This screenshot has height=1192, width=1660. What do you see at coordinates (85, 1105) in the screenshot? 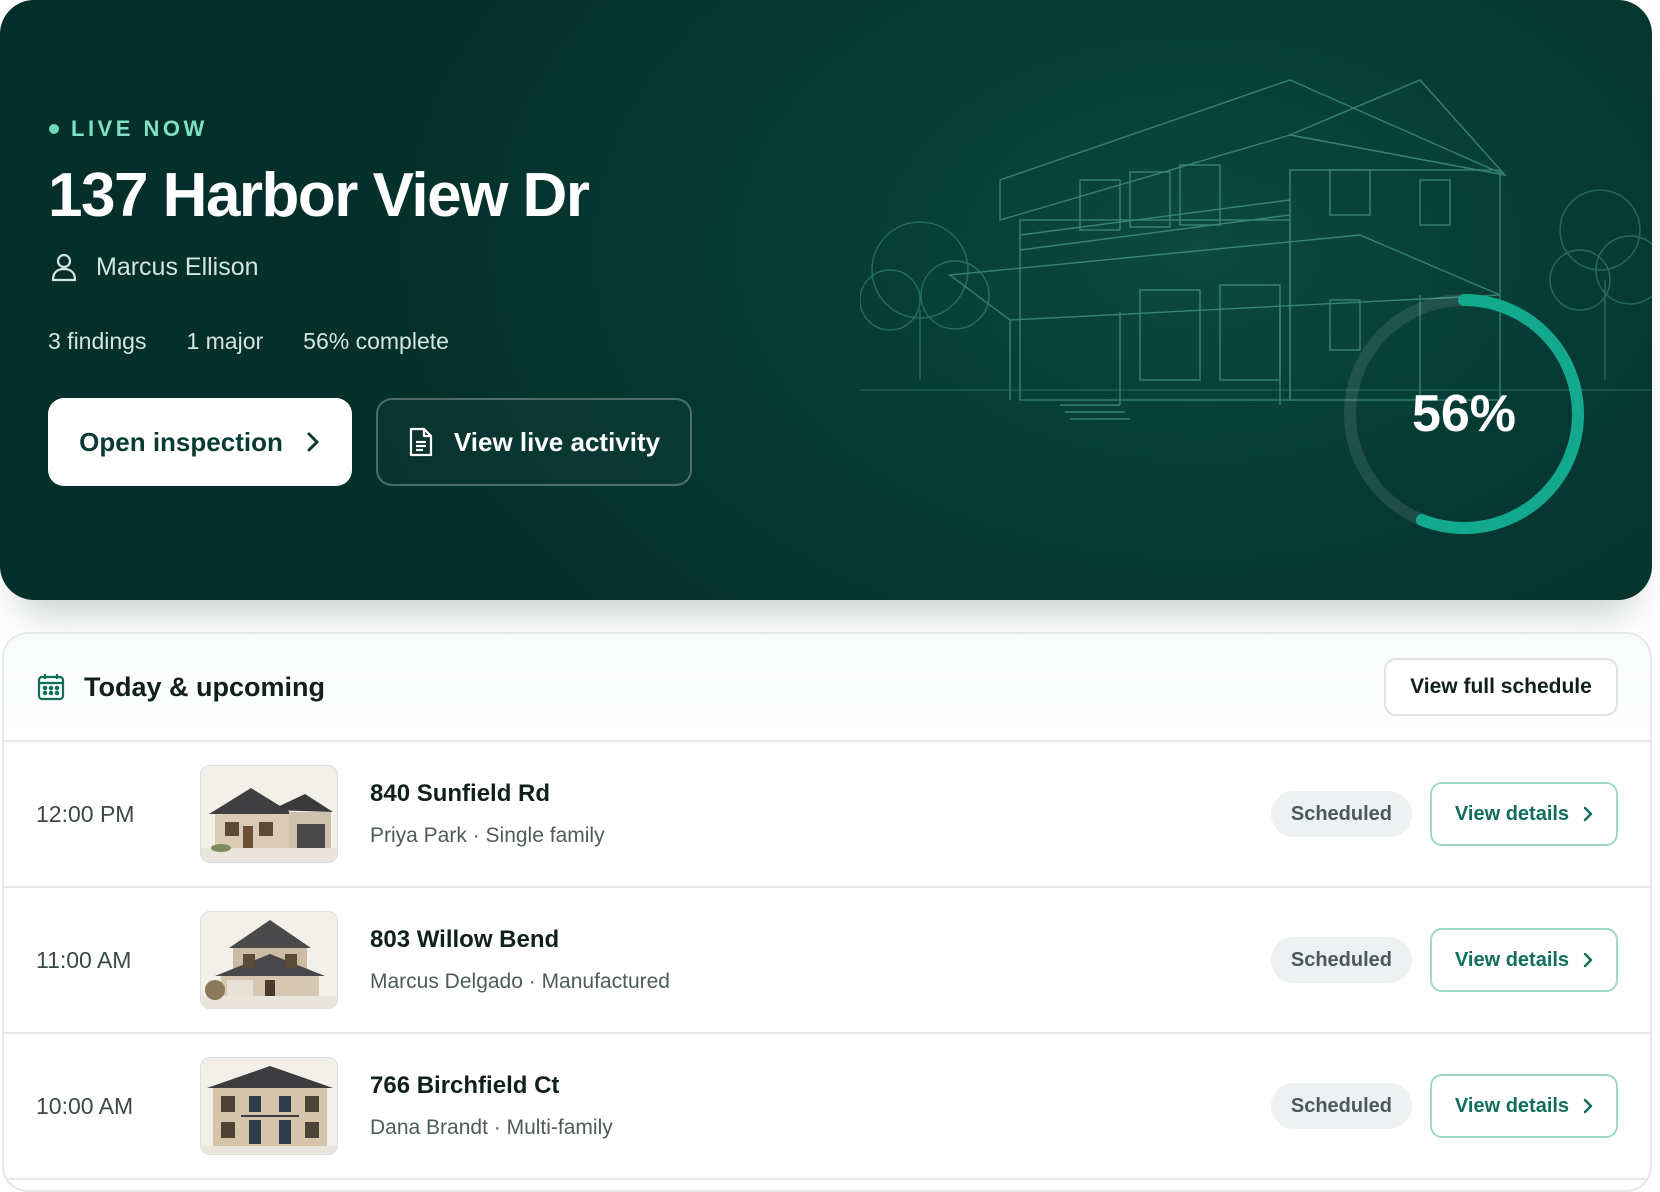
I see `appointment-time: 10:00 AM` at bounding box center [85, 1105].